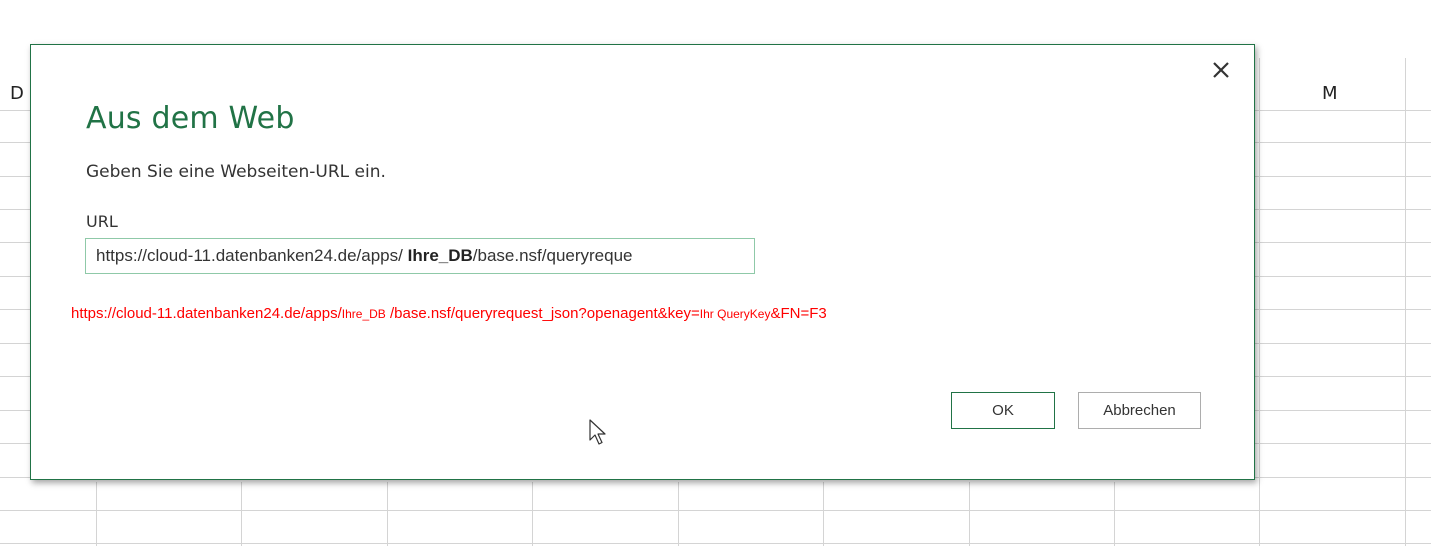  I want to click on close-icon, so click(1221, 70).